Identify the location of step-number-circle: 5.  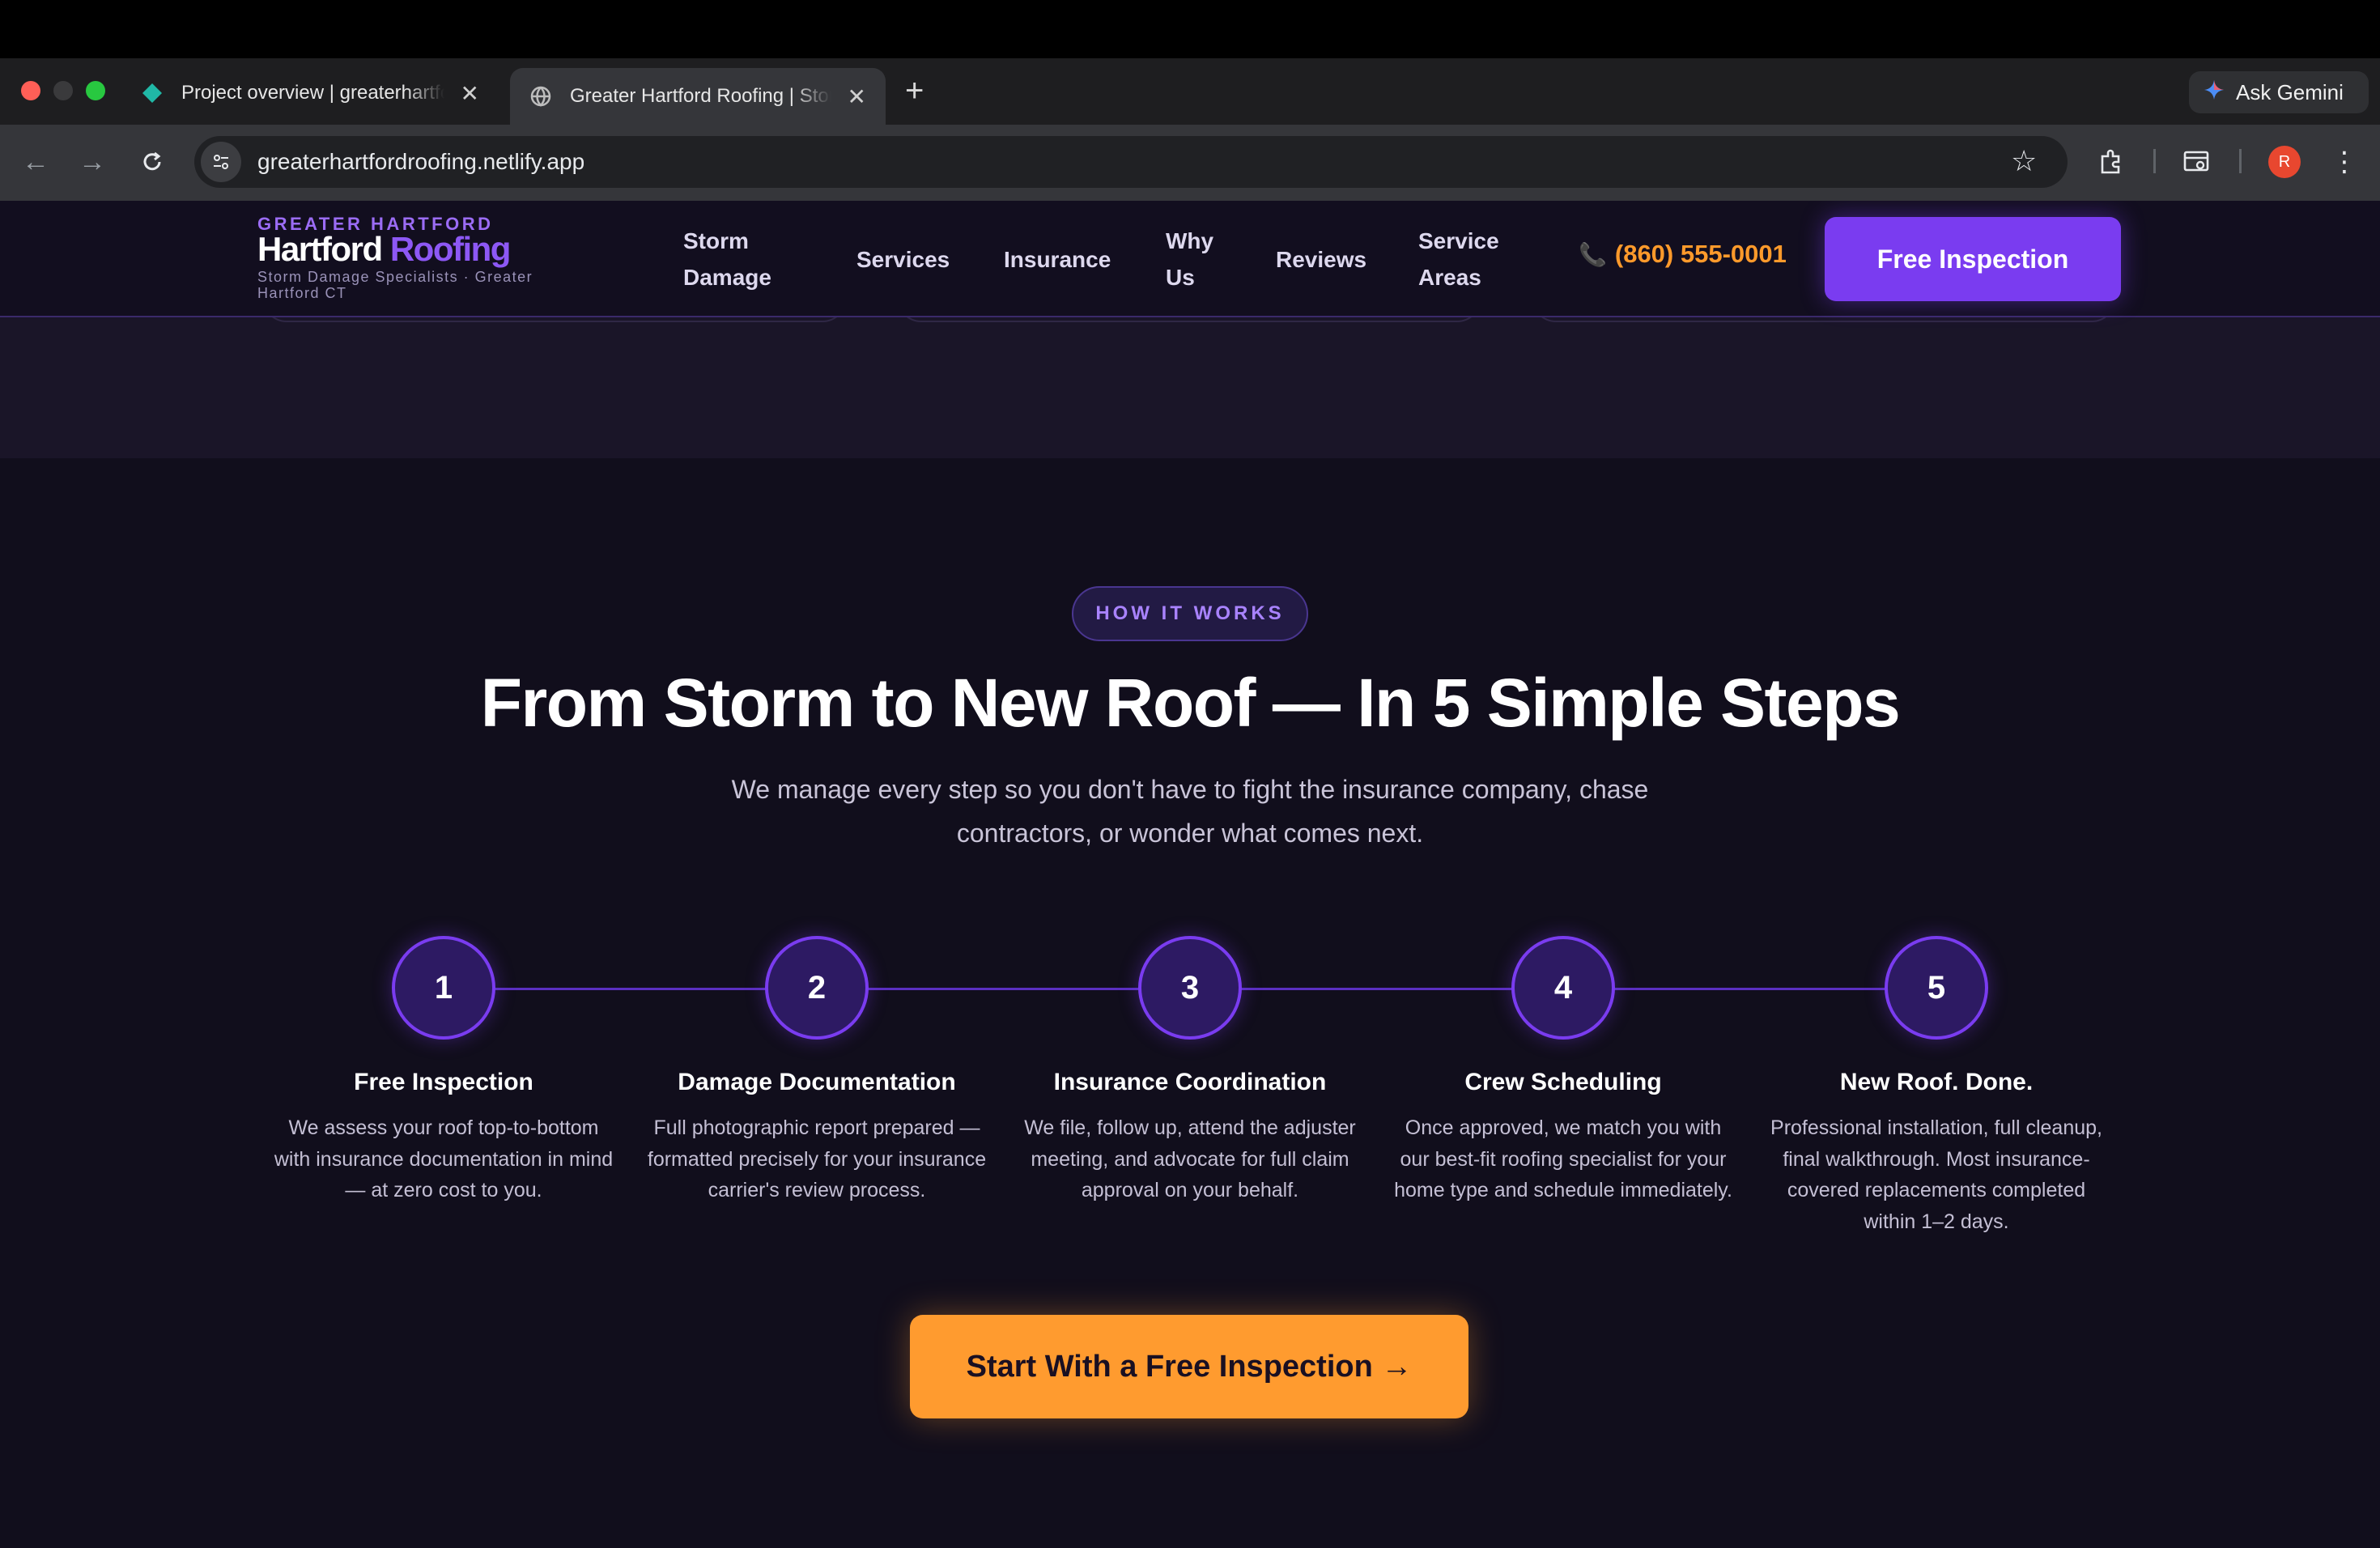
(1937, 988).